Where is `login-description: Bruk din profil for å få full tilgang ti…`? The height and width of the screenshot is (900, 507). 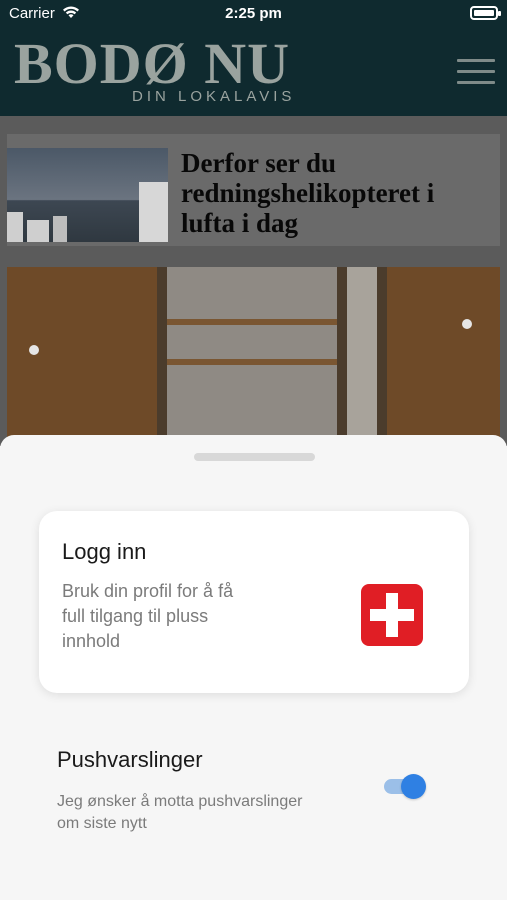 login-description: Bruk din profil for å få full tilgang ti… is located at coordinates (148, 616).